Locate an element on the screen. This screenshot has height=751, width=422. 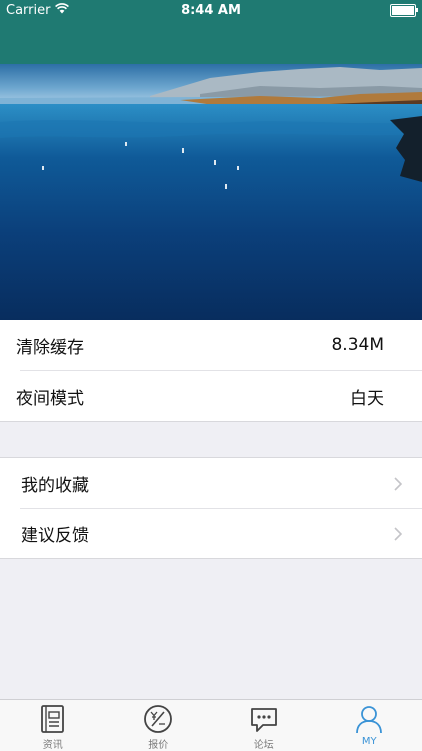
price-icon is located at coordinates (158, 719).